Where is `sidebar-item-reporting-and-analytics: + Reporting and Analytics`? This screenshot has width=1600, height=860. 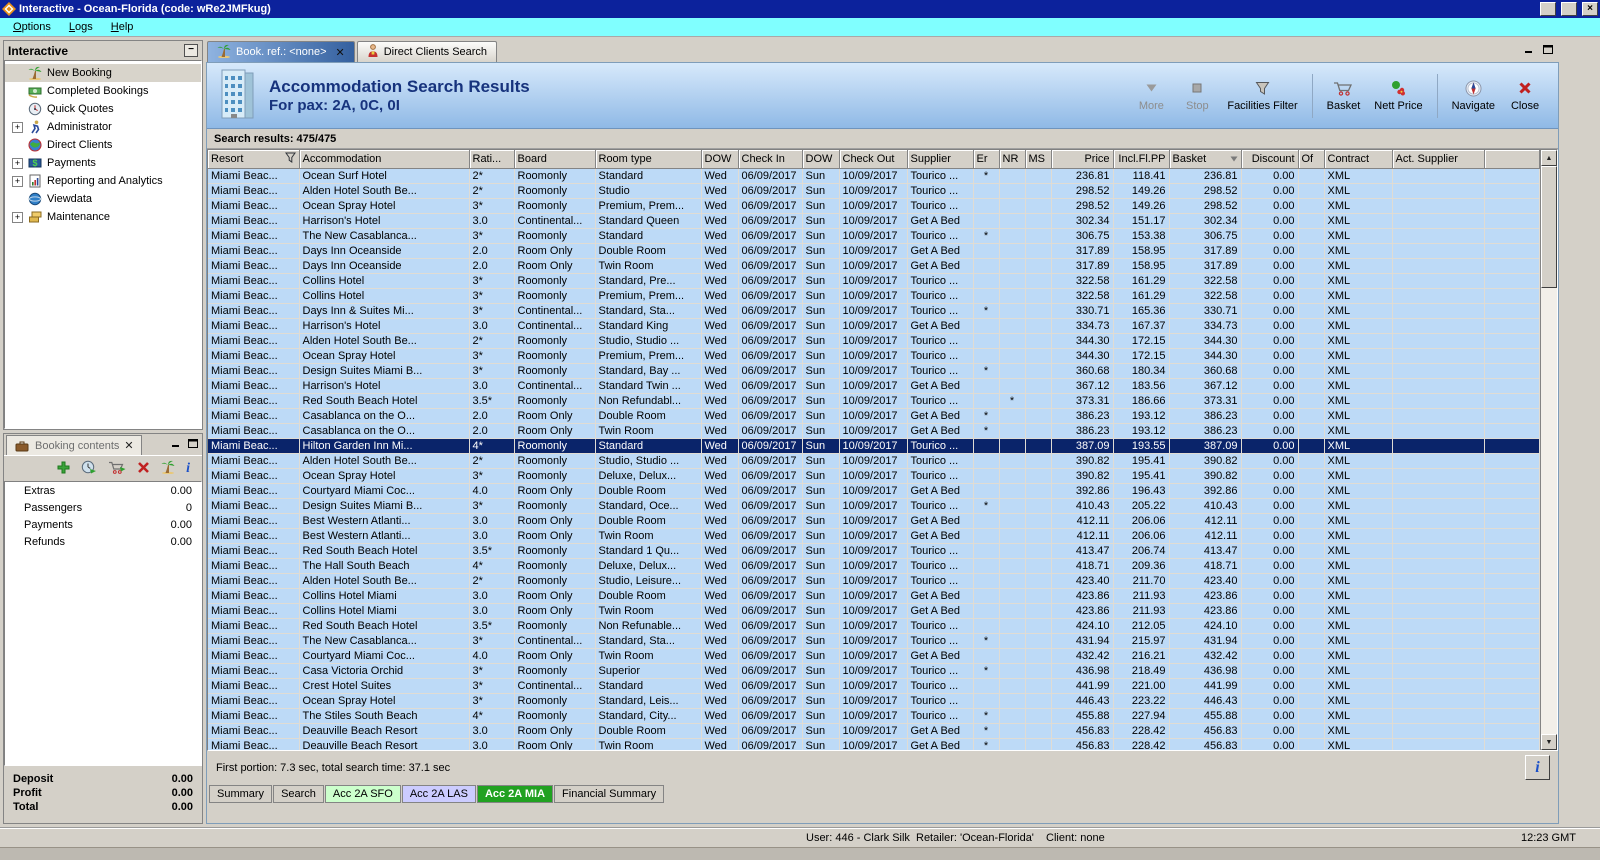
sidebar-item-reporting-and-analytics: + Reporting and Analytics is located at coordinates (103, 181).